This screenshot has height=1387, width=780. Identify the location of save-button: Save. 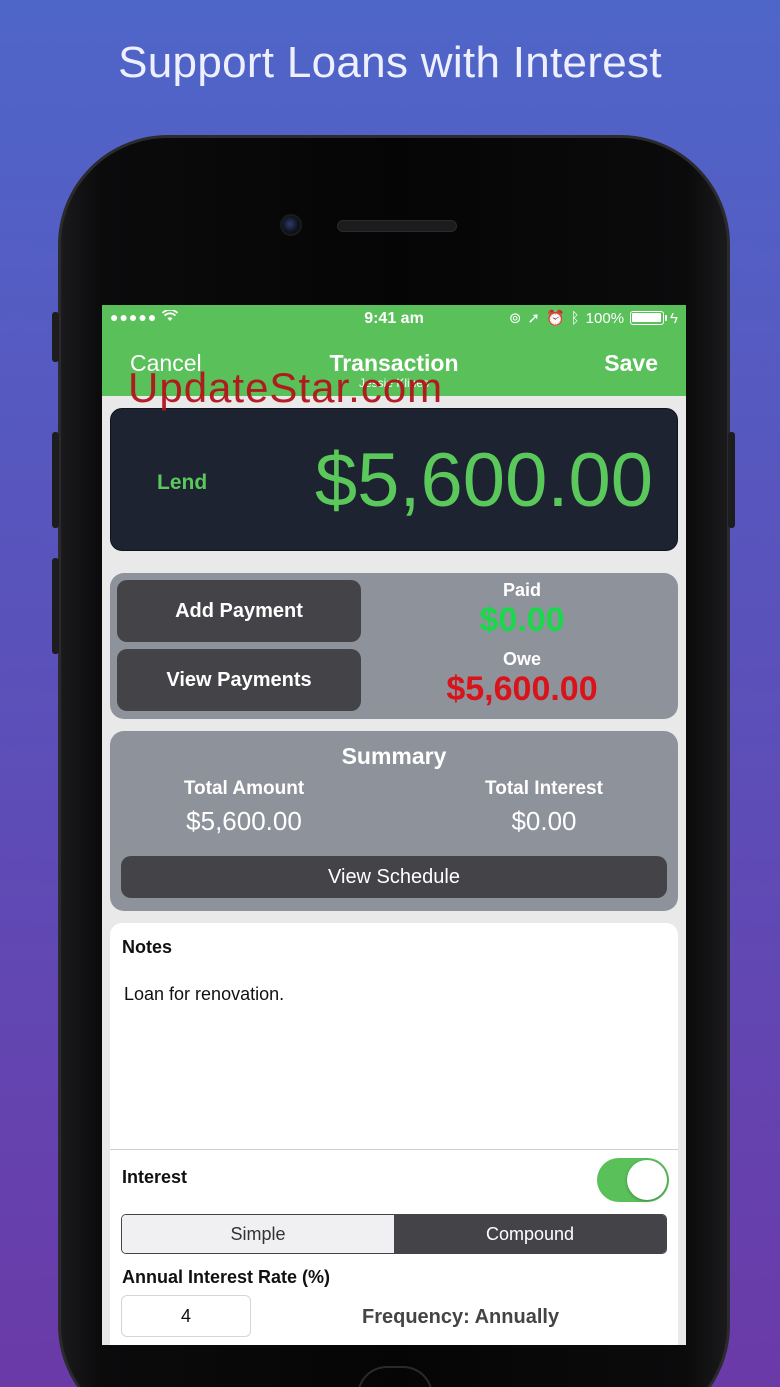
(631, 363).